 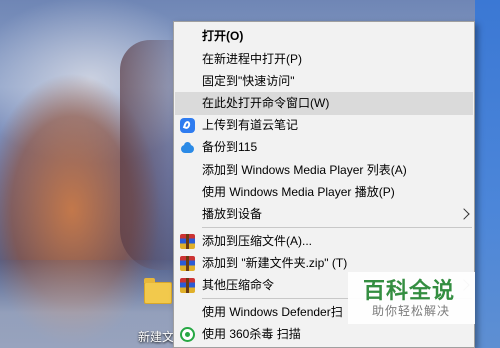 What do you see at coordinates (298, 192) in the screenshot?
I see `menu-item-label: 使用 Windows Media Player 播放(P)` at bounding box center [298, 192].